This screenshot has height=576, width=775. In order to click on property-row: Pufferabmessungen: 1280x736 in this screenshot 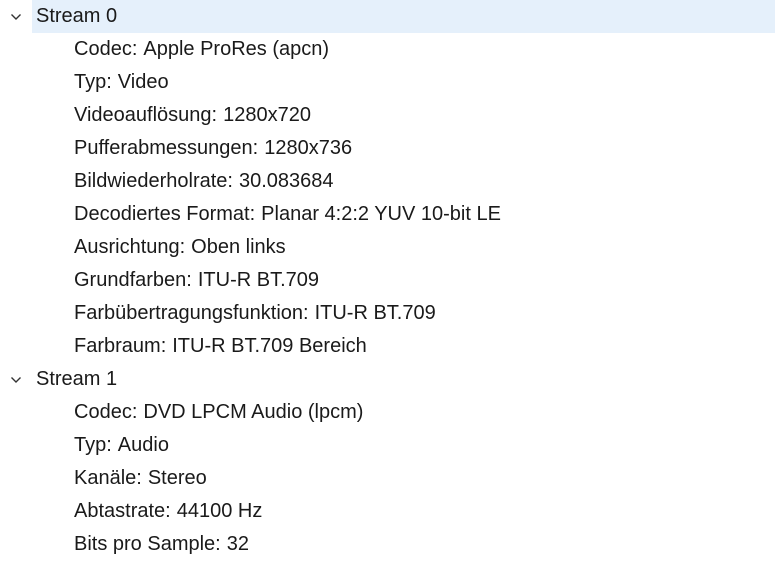, I will do `click(387, 148)`.